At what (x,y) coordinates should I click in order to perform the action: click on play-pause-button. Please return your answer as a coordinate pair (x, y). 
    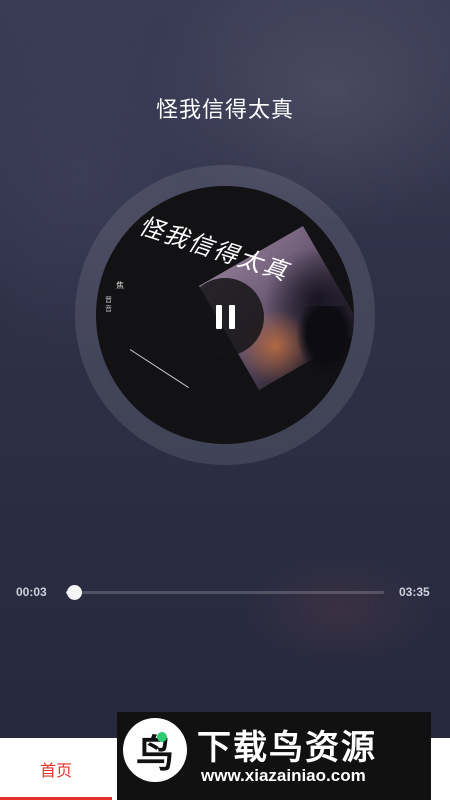
    Looking at the image, I should click on (225, 317).